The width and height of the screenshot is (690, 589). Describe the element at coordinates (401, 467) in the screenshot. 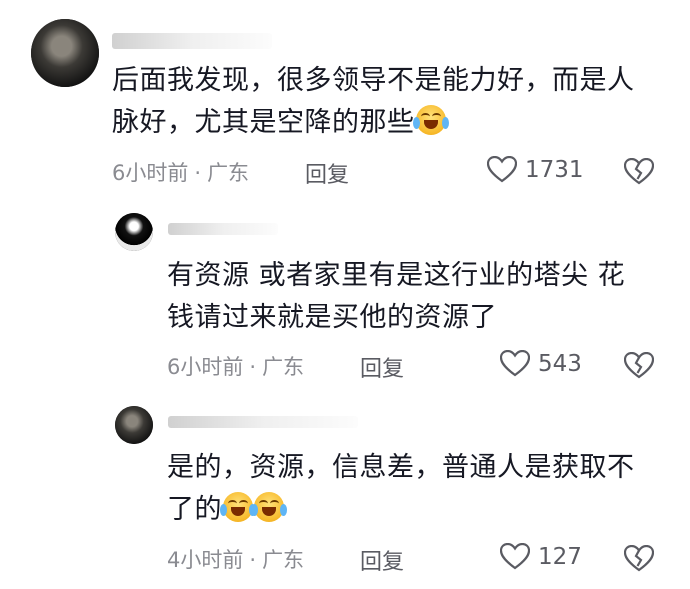

I see `comment-line: 是的，资源，信息差，普通人是获取不` at that location.